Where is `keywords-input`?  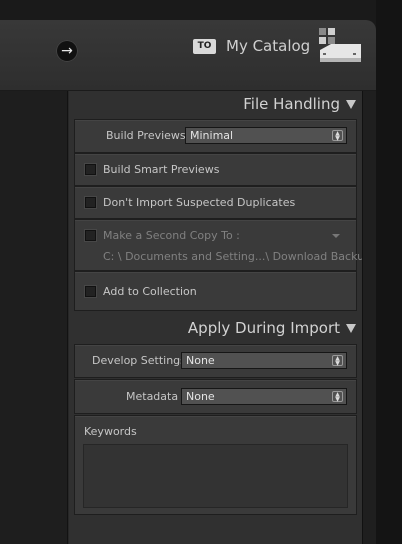 keywords-input is located at coordinates (215, 476).